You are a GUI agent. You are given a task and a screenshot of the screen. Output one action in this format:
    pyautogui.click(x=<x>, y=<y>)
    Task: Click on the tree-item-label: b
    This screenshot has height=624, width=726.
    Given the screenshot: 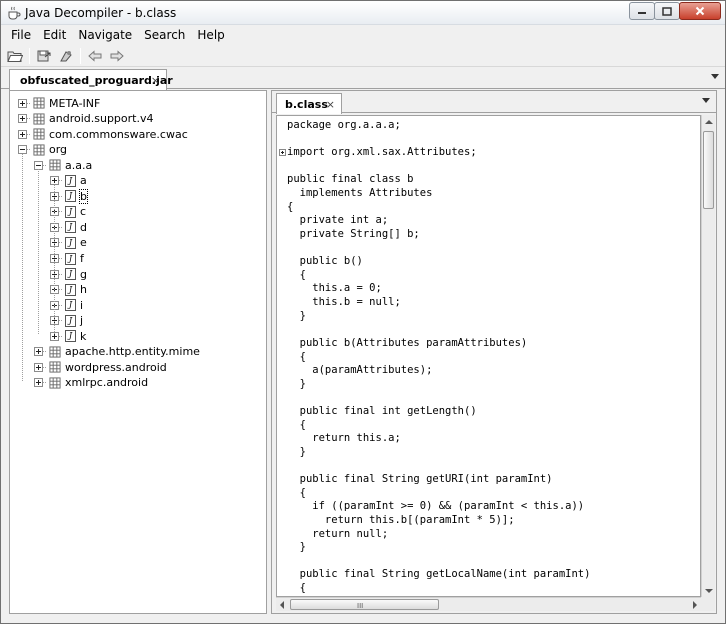 What is the action you would take?
    pyautogui.click(x=83, y=196)
    